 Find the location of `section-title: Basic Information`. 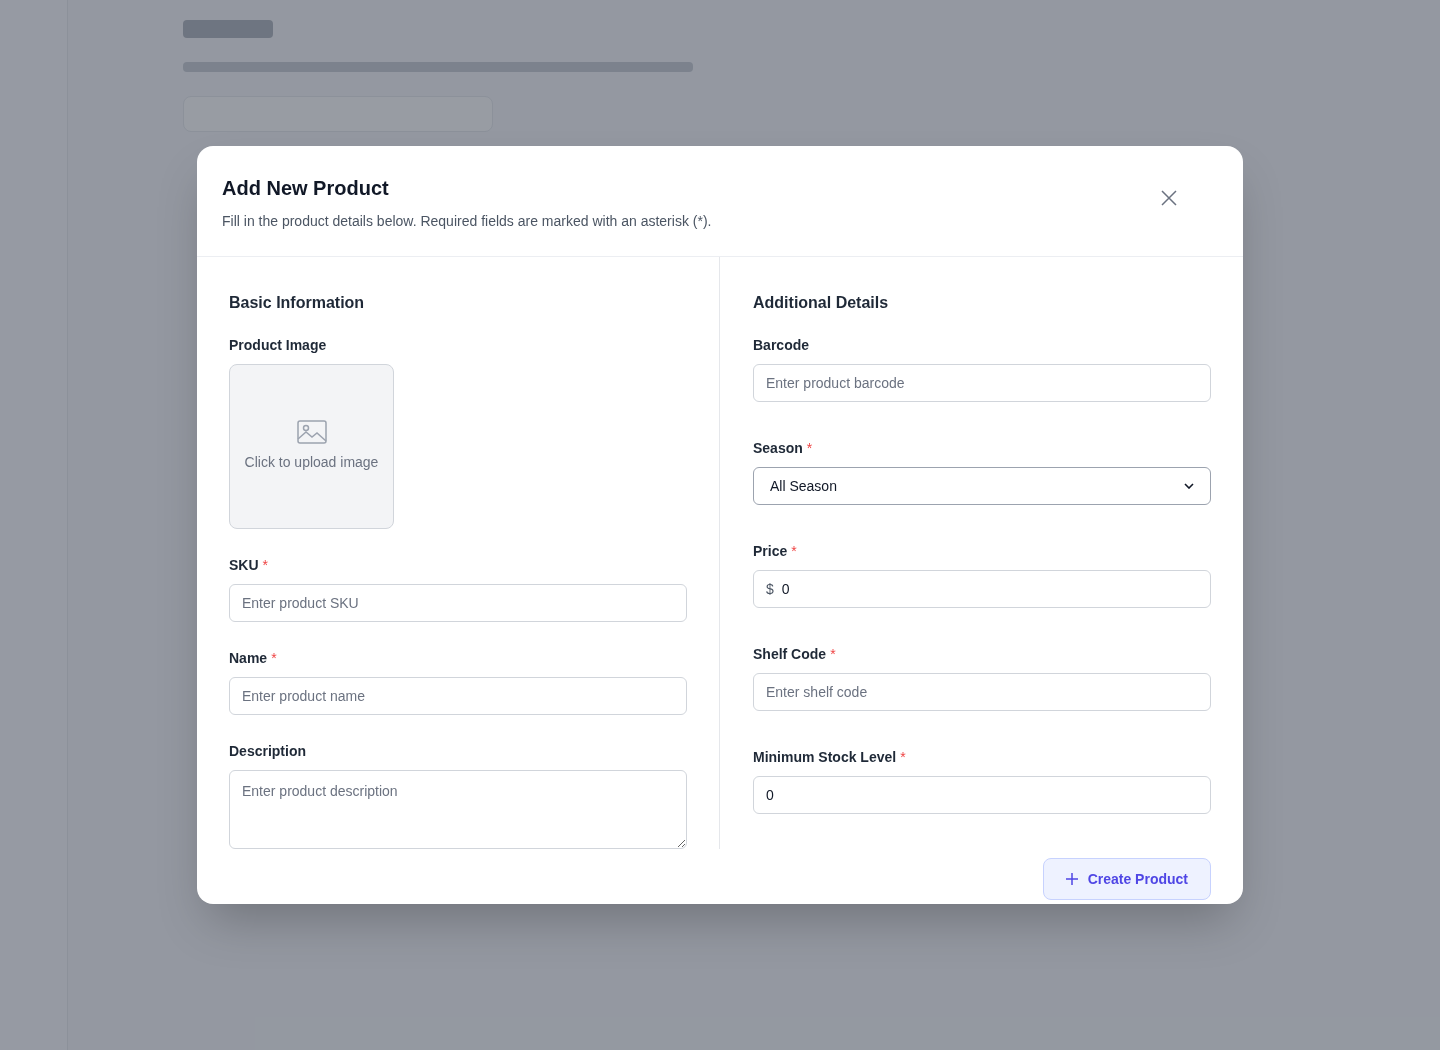

section-title: Basic Information is located at coordinates (297, 303).